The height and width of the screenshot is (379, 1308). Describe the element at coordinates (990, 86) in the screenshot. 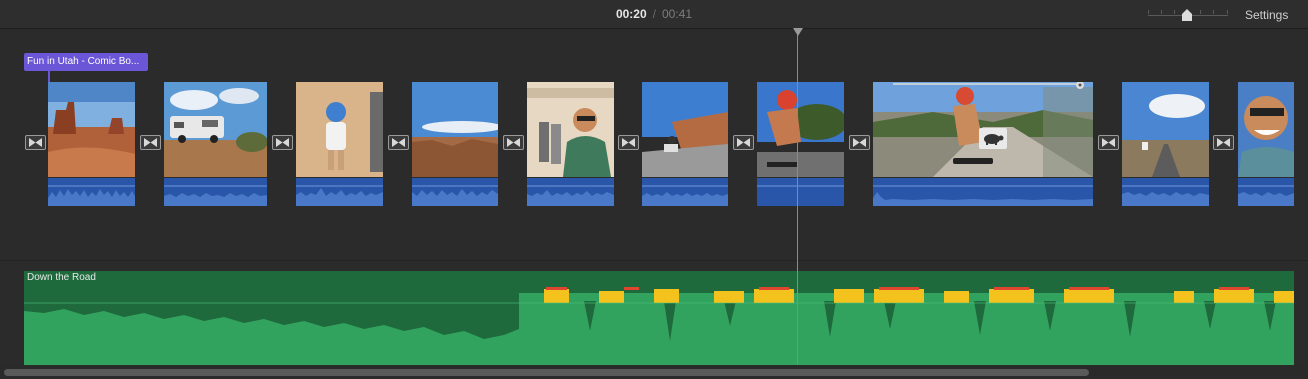

I see `speed-slider` at that location.